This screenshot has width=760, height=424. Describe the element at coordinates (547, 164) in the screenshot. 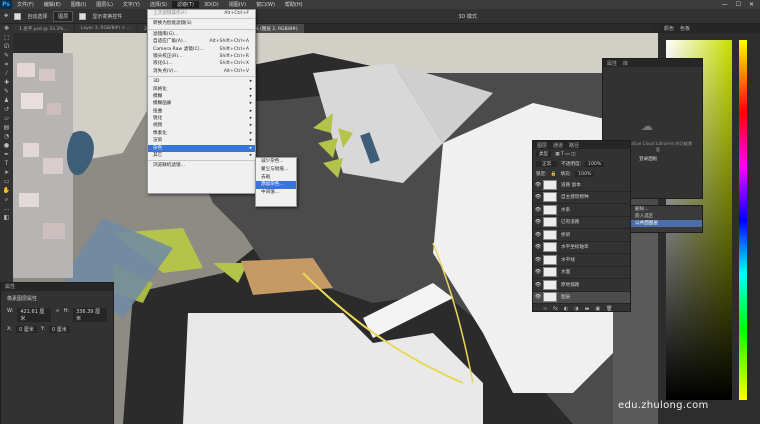

I see `blend-mode-select: 正常` at that location.